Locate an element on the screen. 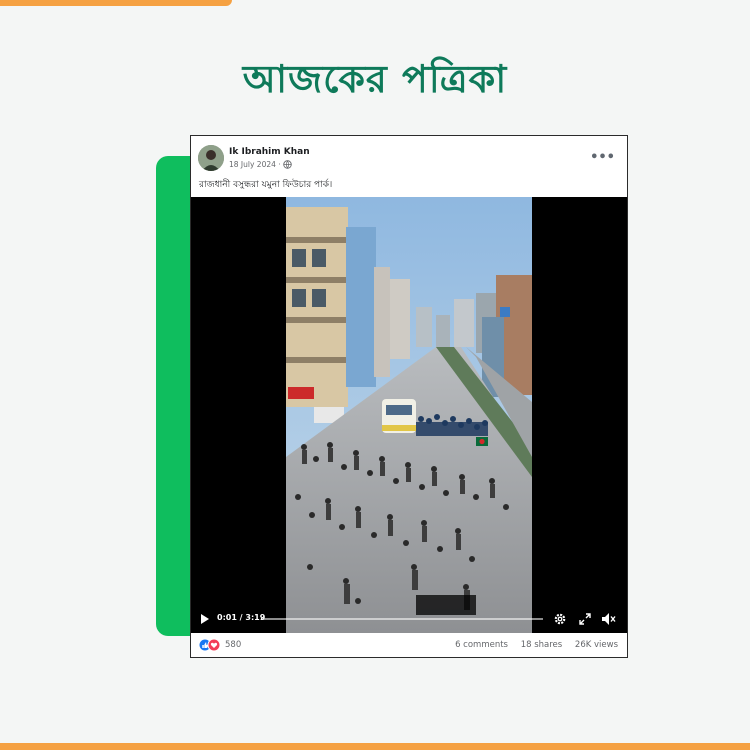 This screenshot has width=750, height=750. settings-gear-icon is located at coordinates (560, 619).